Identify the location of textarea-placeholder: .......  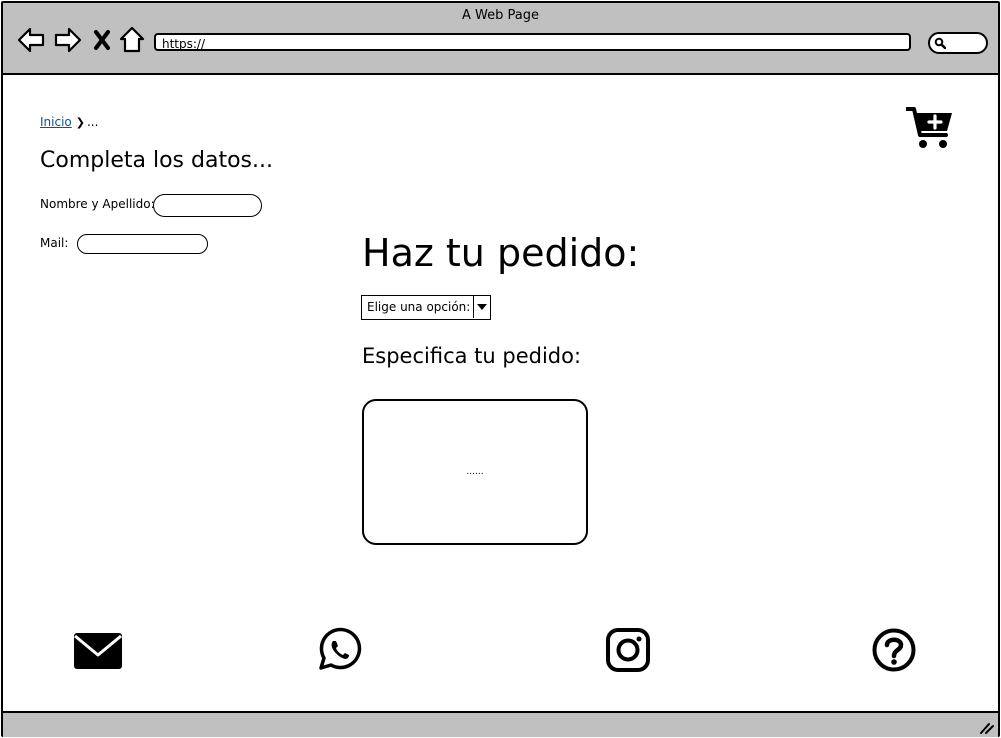
(475, 472).